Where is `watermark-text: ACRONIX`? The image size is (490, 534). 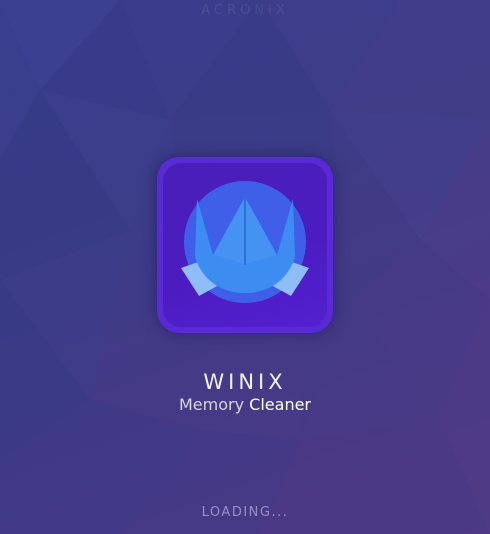 watermark-text: ACRONIX is located at coordinates (245, 10).